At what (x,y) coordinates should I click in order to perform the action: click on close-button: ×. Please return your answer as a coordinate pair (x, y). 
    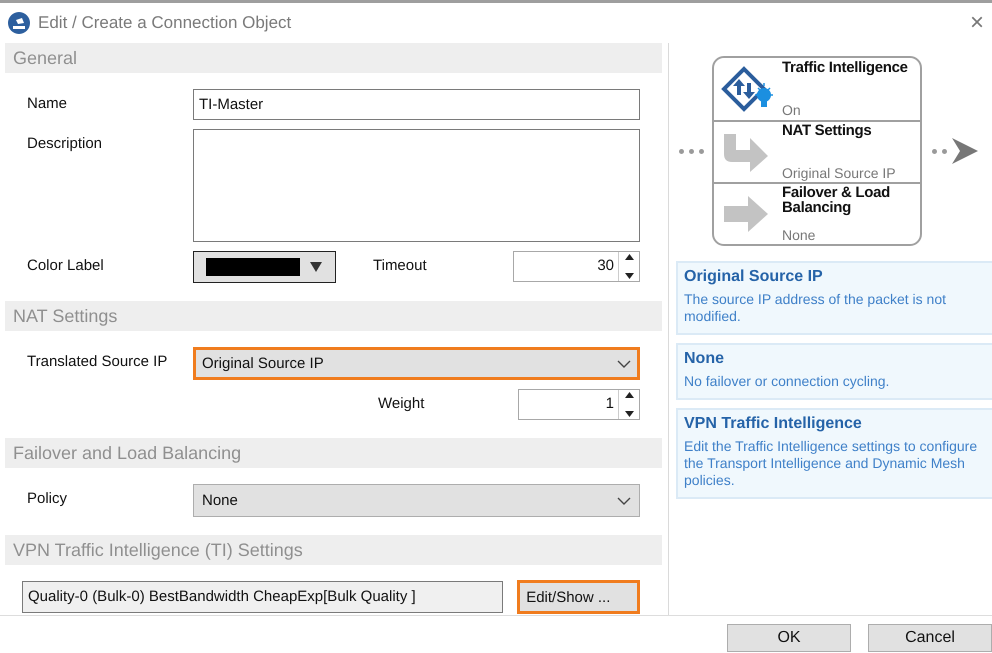
    Looking at the image, I should click on (977, 23).